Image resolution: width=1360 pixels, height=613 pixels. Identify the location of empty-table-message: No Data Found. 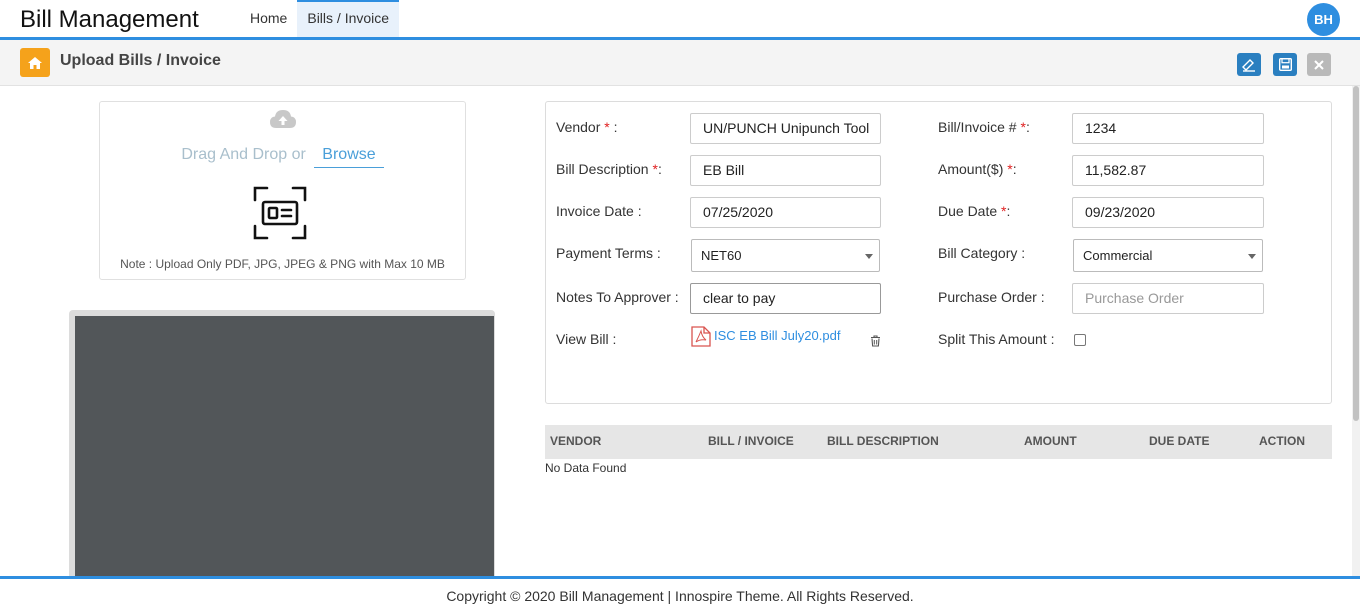
(586, 468).